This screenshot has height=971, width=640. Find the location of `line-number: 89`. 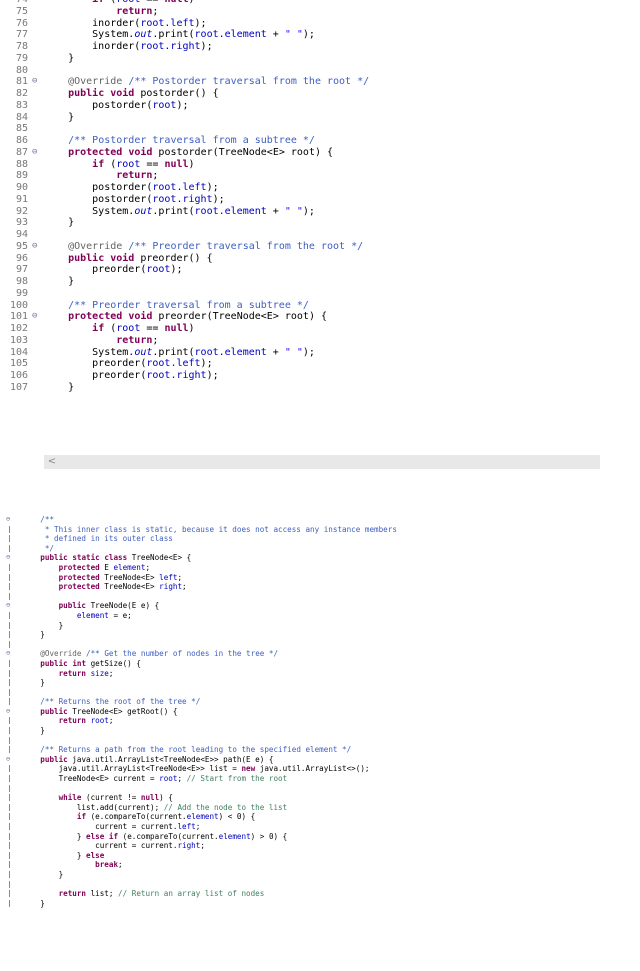

line-number: 89 is located at coordinates (21, 176).